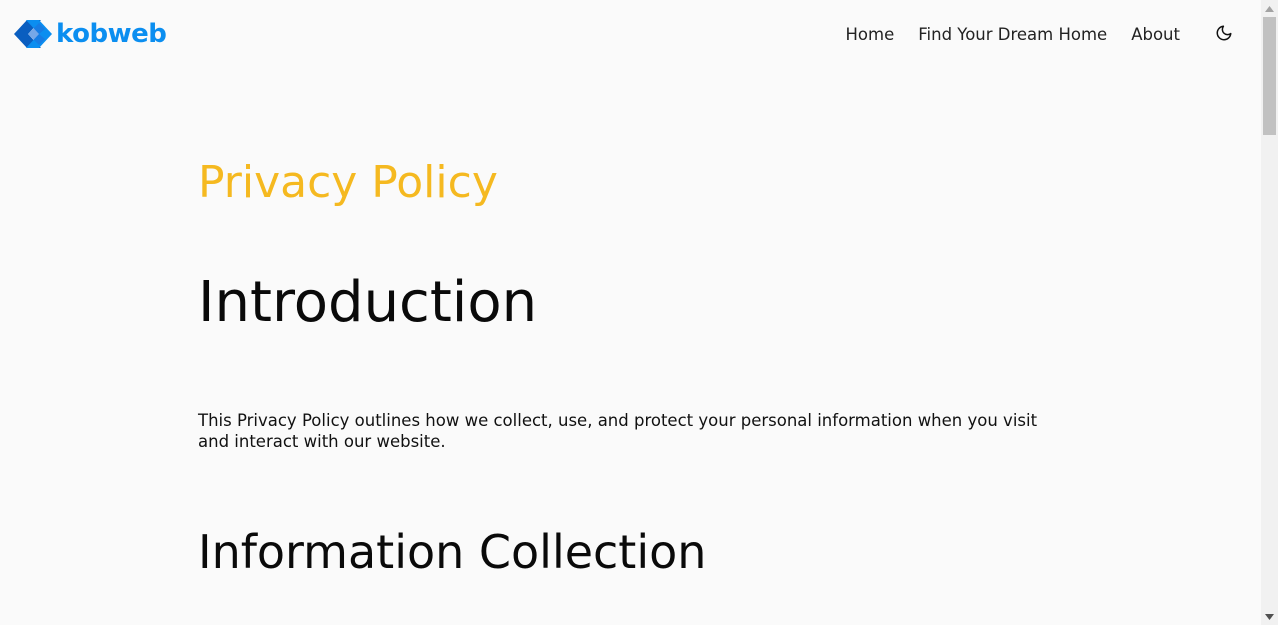 This screenshot has width=1278, height=625. What do you see at coordinates (452, 552) in the screenshot?
I see `section-heading-information-collection: Information Collection` at bounding box center [452, 552].